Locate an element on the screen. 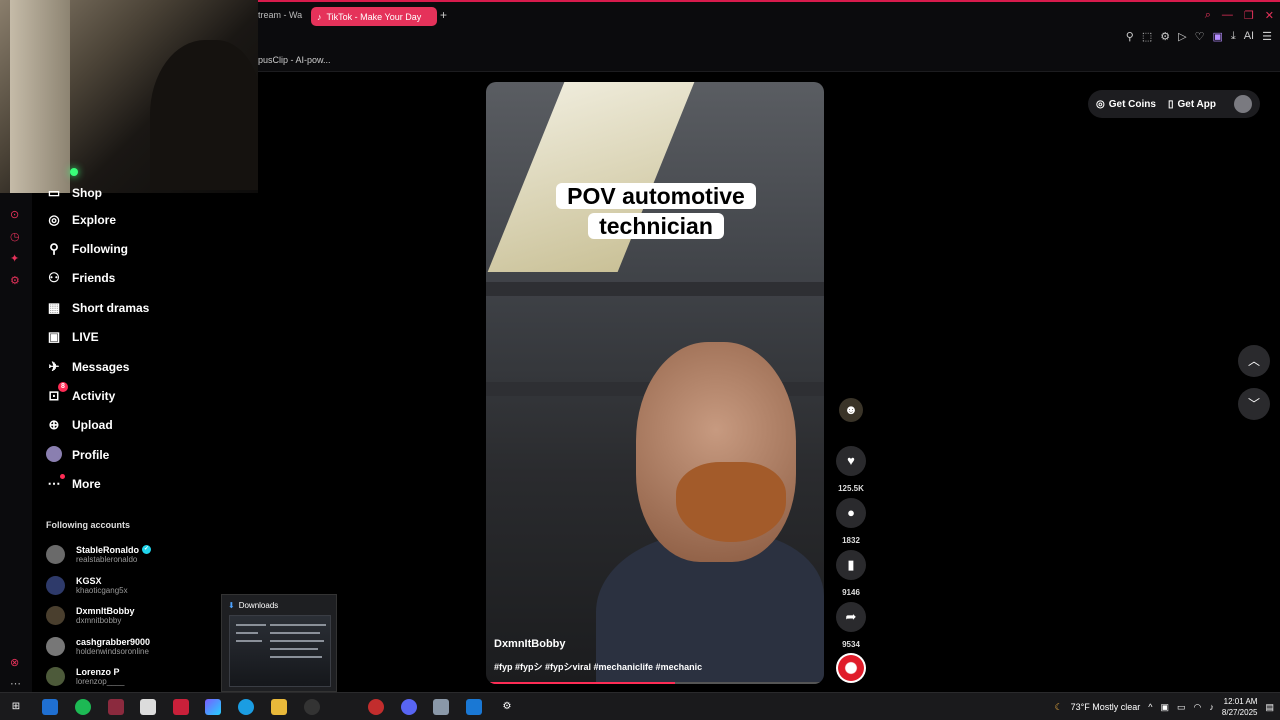 The image size is (1280, 720). account-name: DxmnItBobby is located at coordinates (105, 610).